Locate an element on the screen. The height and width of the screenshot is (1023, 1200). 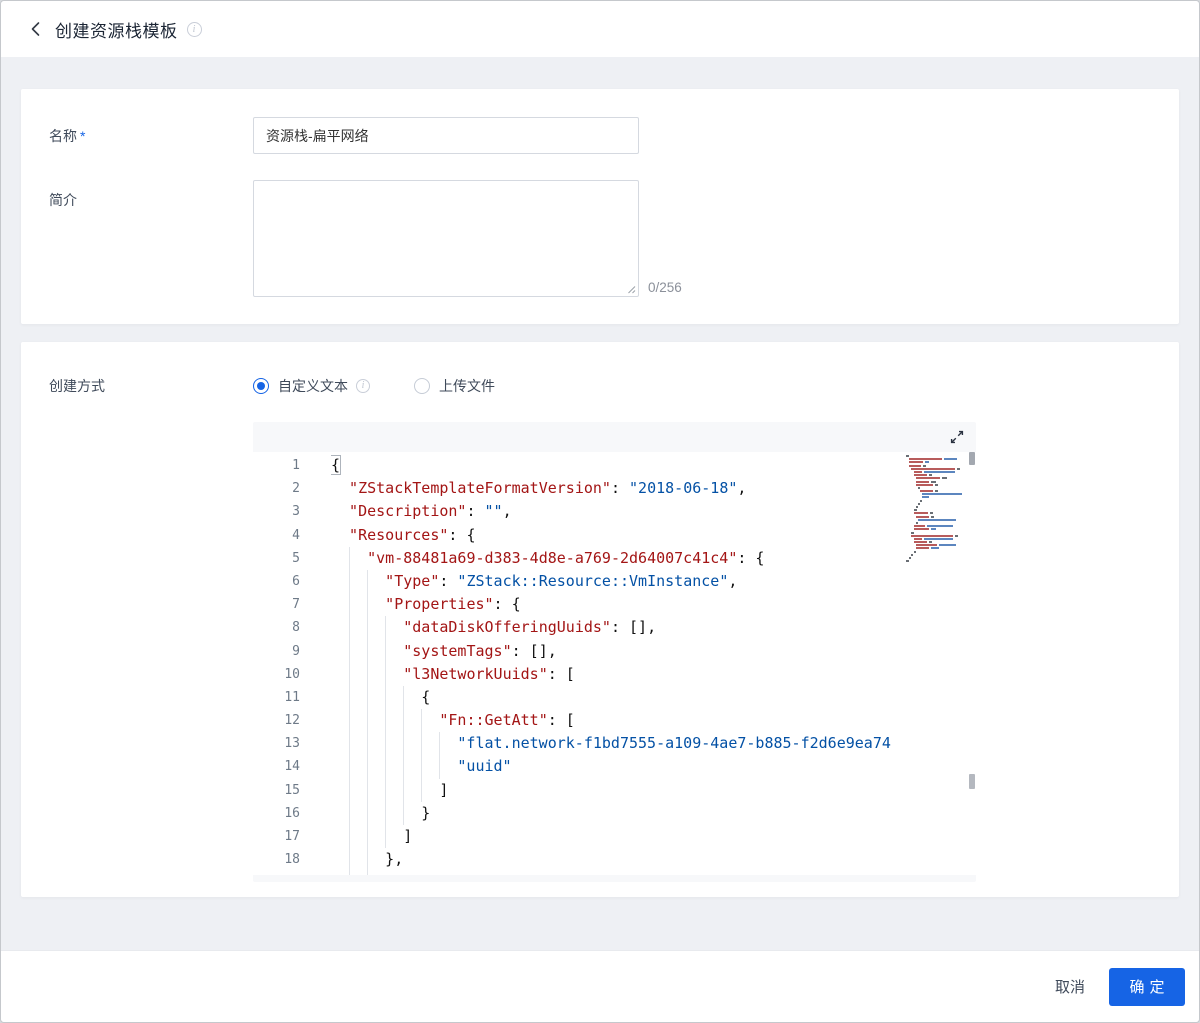
scrollbar-thumb is located at coordinates (972, 458).